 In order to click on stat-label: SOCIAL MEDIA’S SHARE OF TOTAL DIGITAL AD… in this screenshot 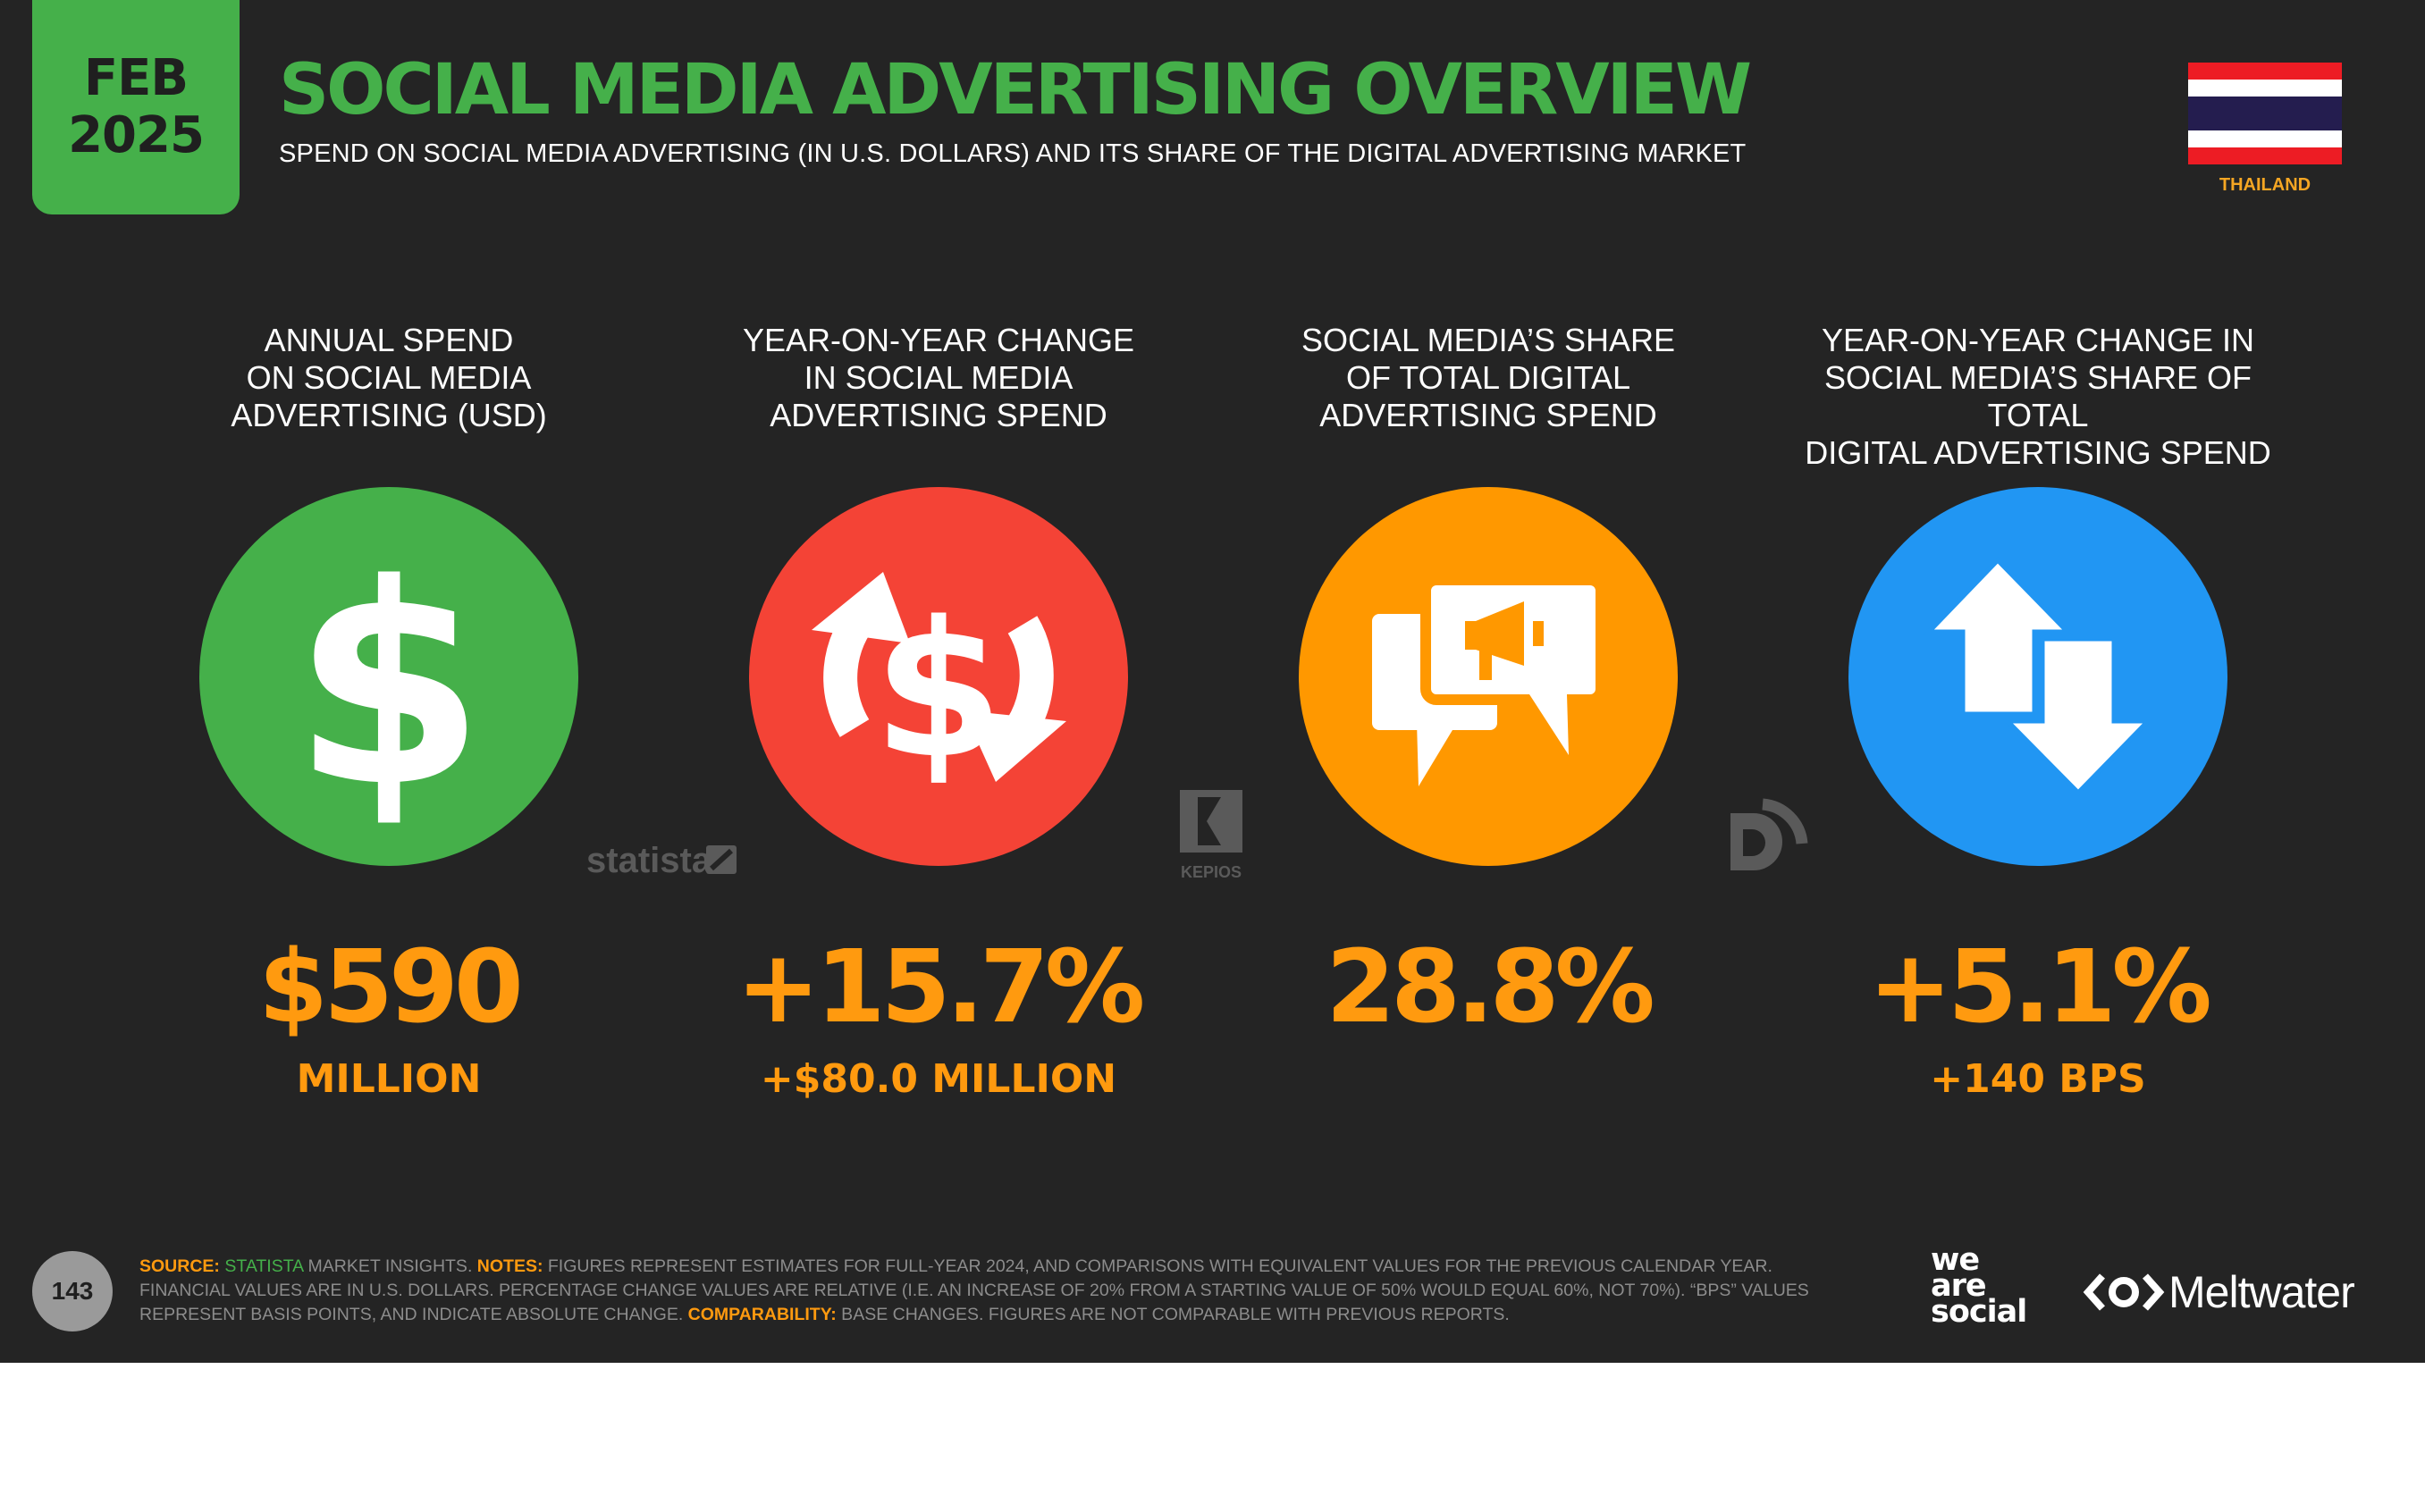, I will do `click(1488, 377)`.